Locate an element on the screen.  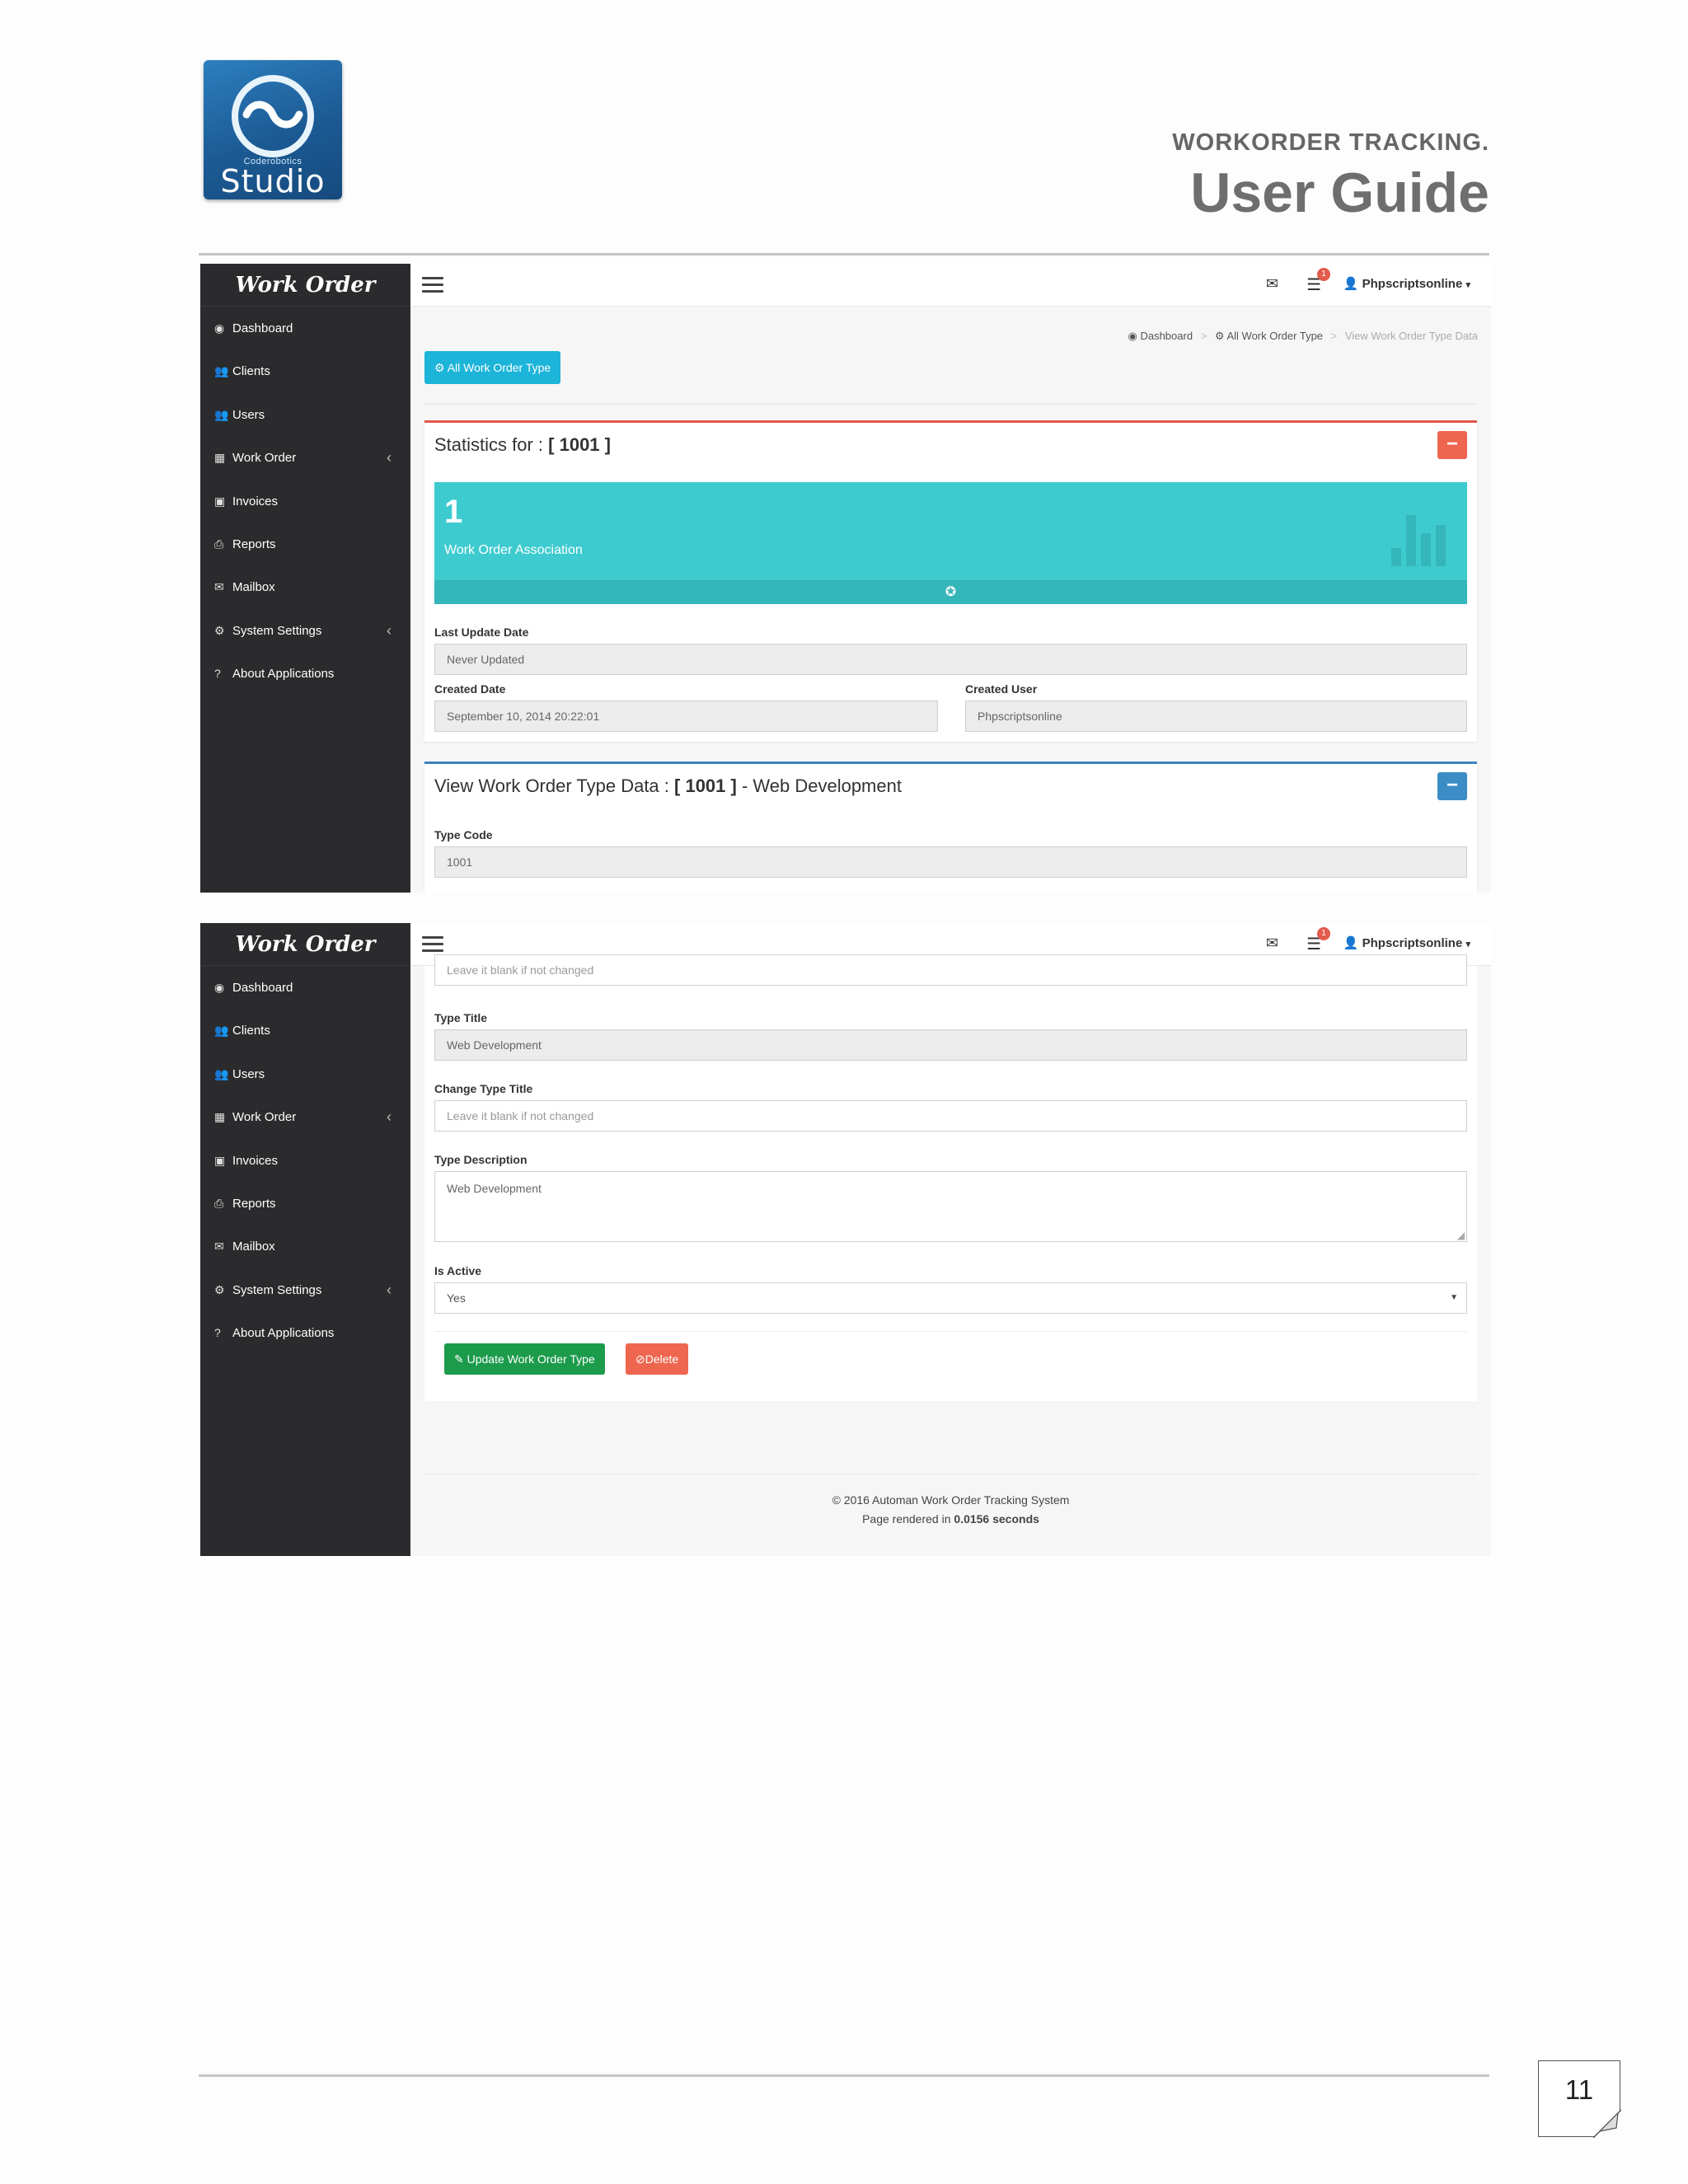
print-icon: ⎙ is located at coordinates (219, 1203).